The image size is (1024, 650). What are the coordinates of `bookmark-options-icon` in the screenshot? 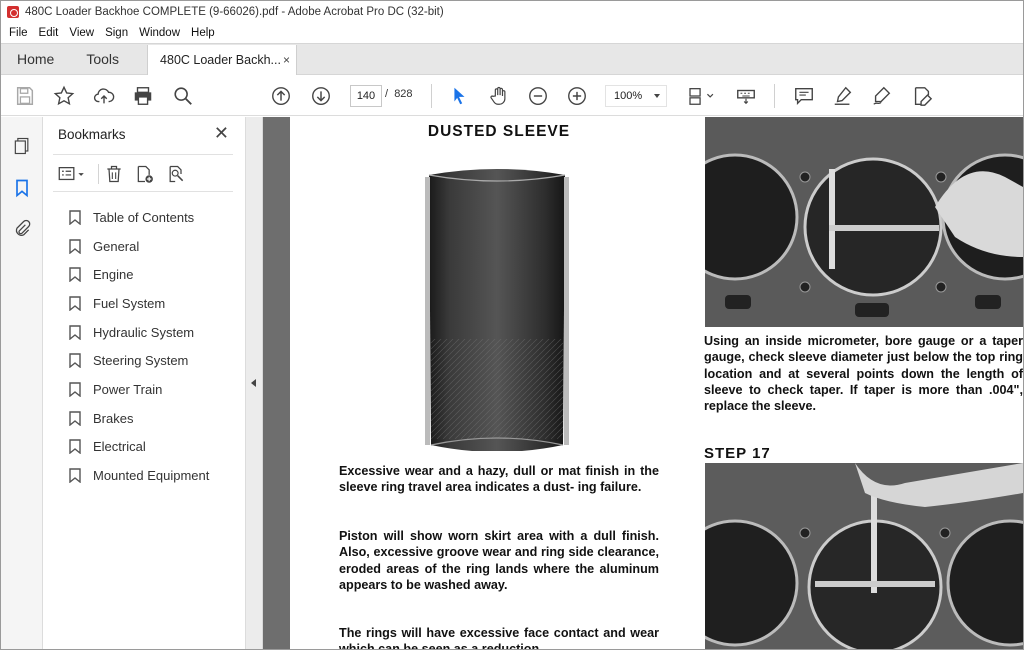 It's located at (72, 174).